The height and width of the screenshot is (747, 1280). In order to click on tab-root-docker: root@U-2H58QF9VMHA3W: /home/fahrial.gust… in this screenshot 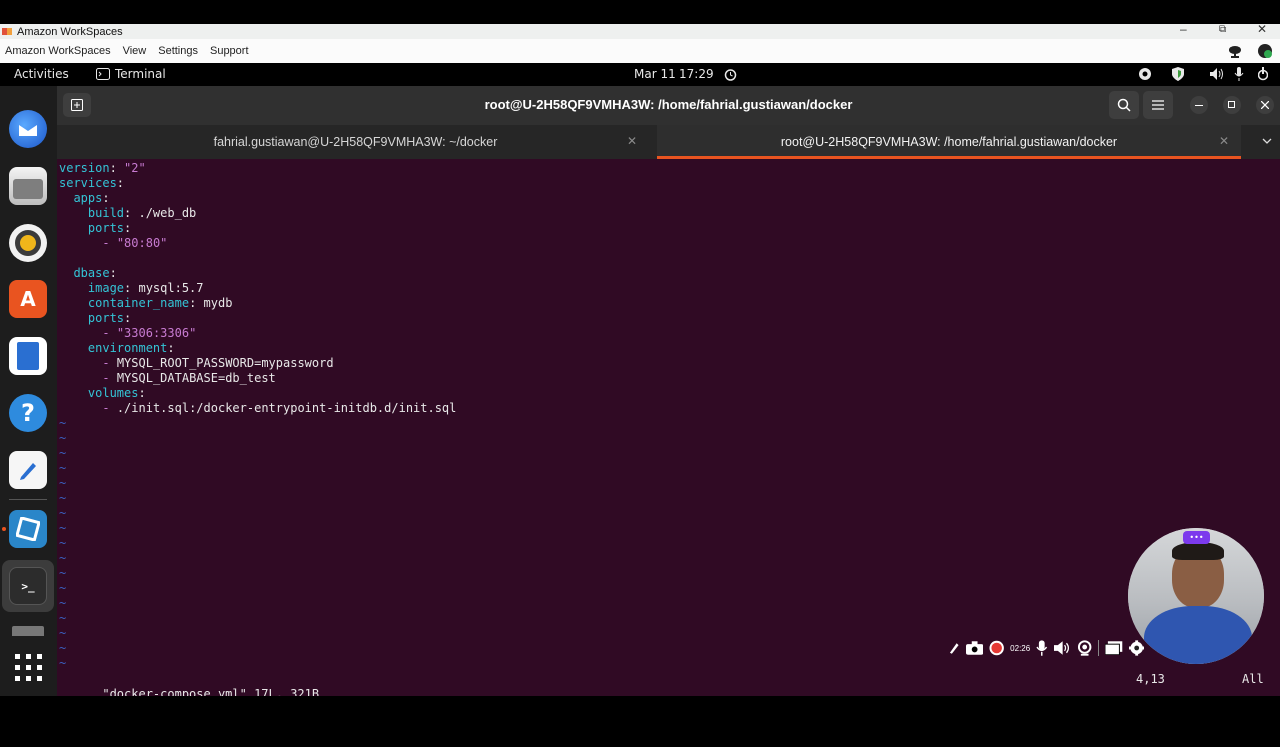, I will do `click(949, 142)`.